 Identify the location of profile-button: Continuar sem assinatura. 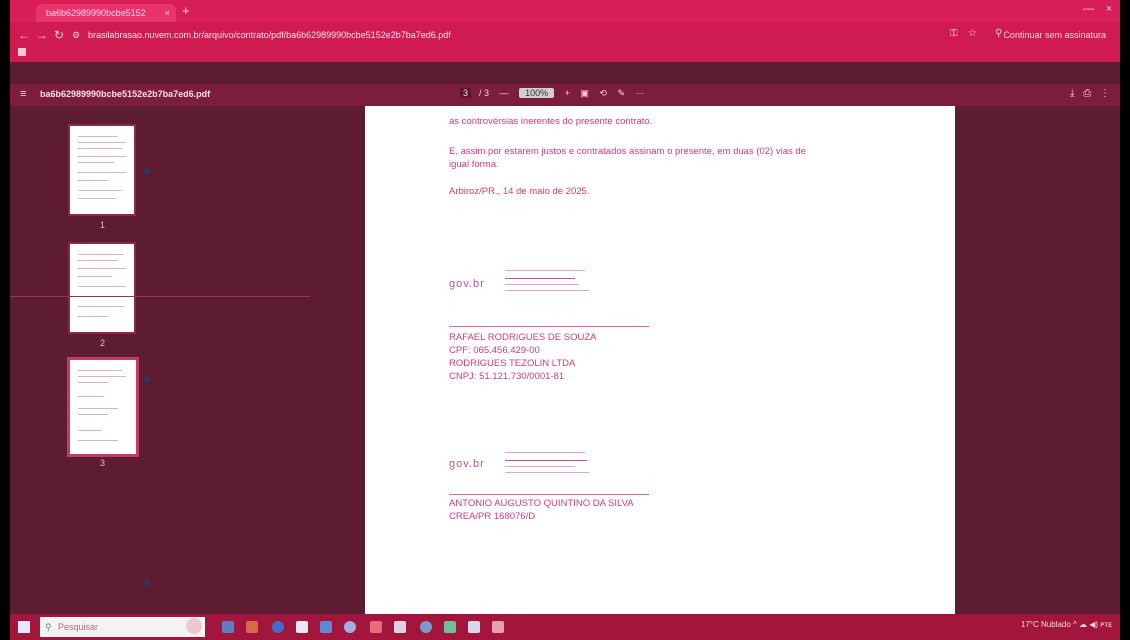
(1054, 35).